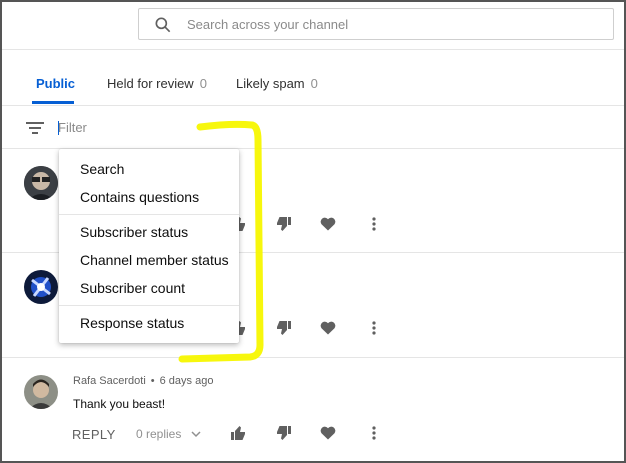 The image size is (626, 463). I want to click on filter-input, so click(158, 127).